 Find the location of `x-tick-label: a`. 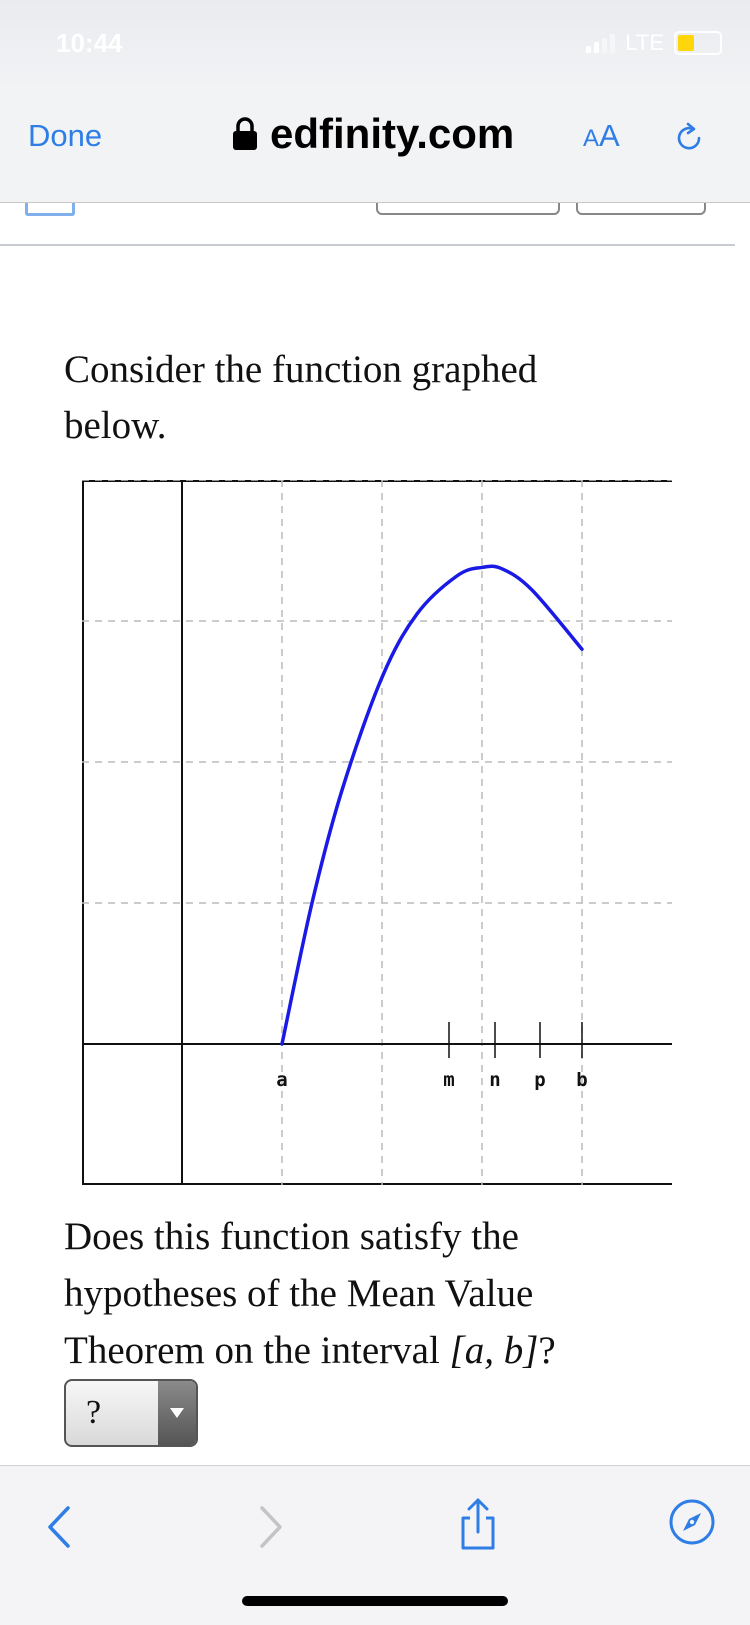

x-tick-label: a is located at coordinates (281, 1080).